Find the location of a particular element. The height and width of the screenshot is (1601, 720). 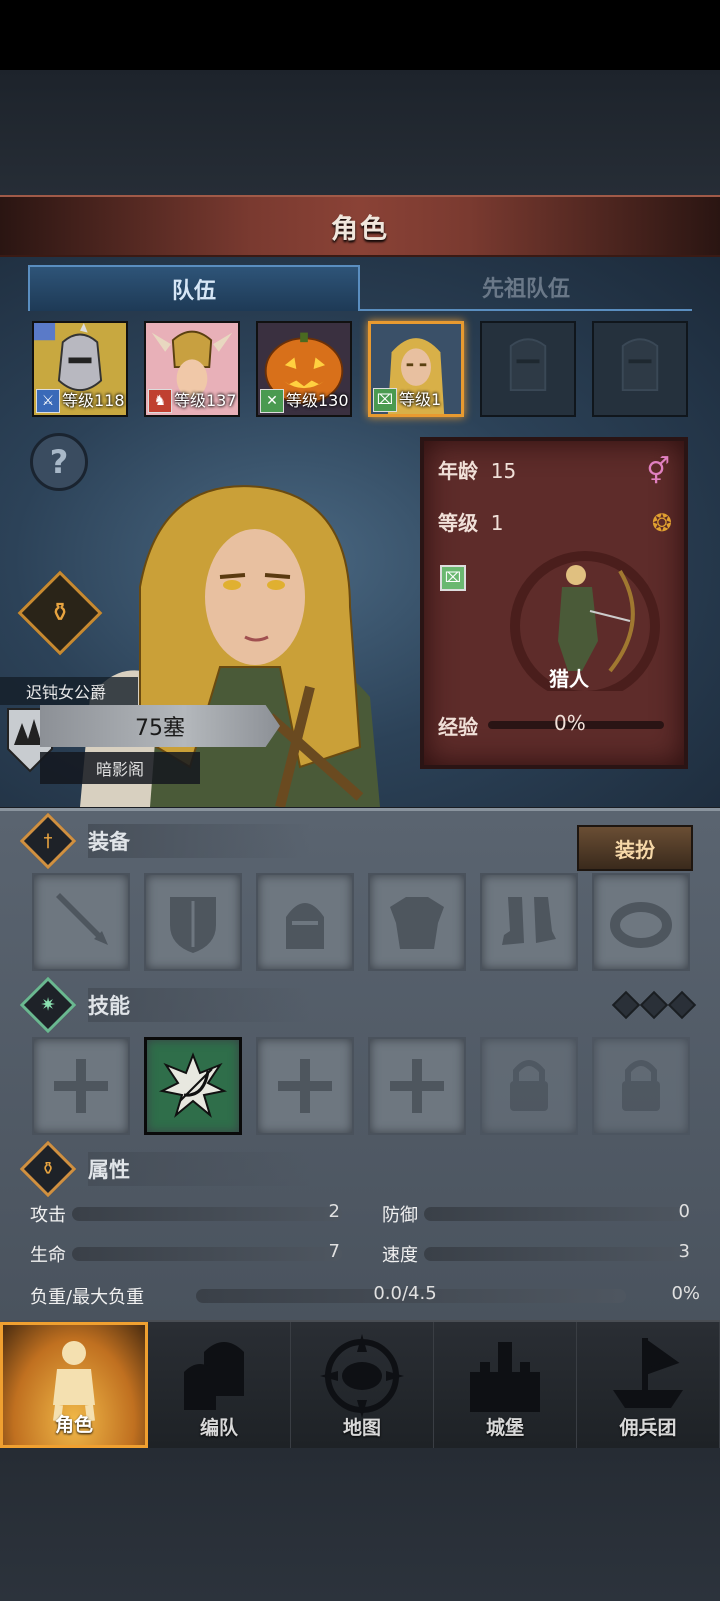

skill-slot-active is located at coordinates (193, 1086).